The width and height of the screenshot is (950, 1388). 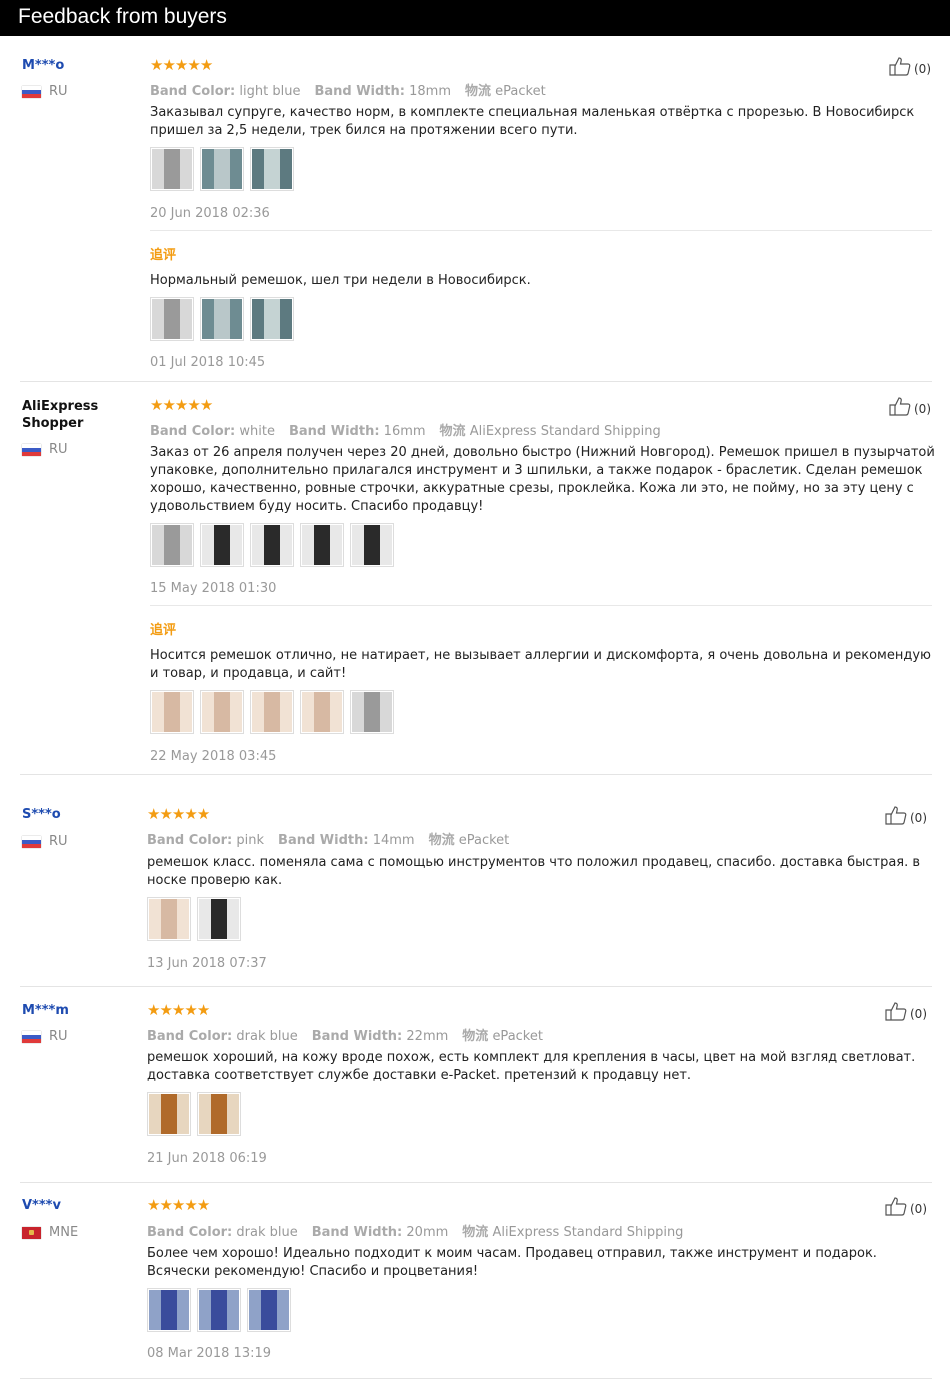 I want to click on followup-date: 22 May 2018 03:45, so click(x=213, y=756).